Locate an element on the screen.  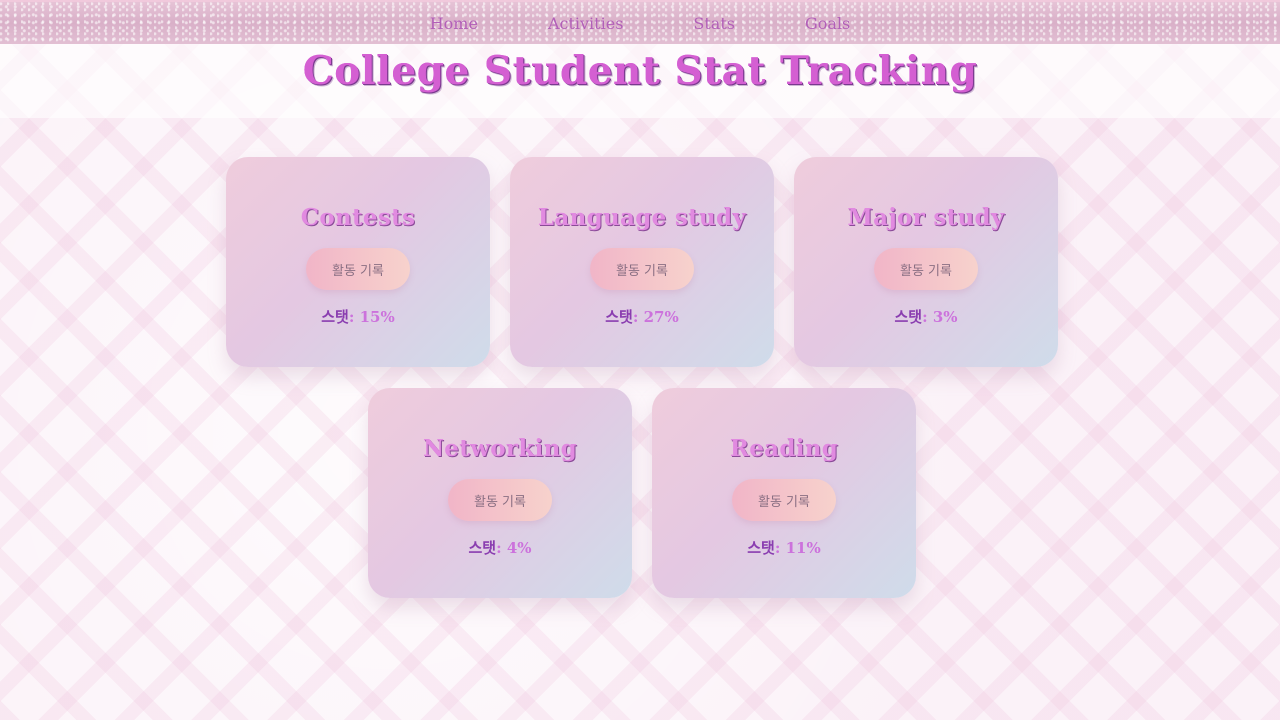
card-major-study: Major study 활동 기록 스탯: 3% is located at coordinates (926, 262).